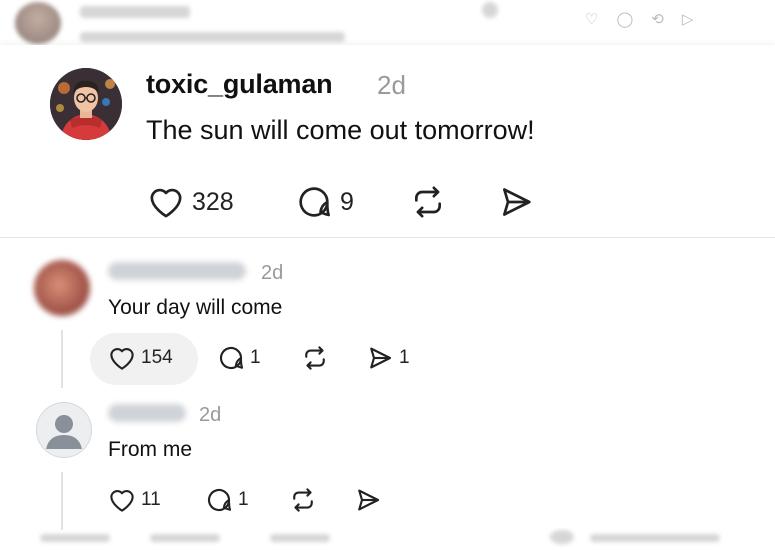 This screenshot has width=775, height=550. I want to click on background-actions: ♡ ◯ ⟲ ▷, so click(639, 19).